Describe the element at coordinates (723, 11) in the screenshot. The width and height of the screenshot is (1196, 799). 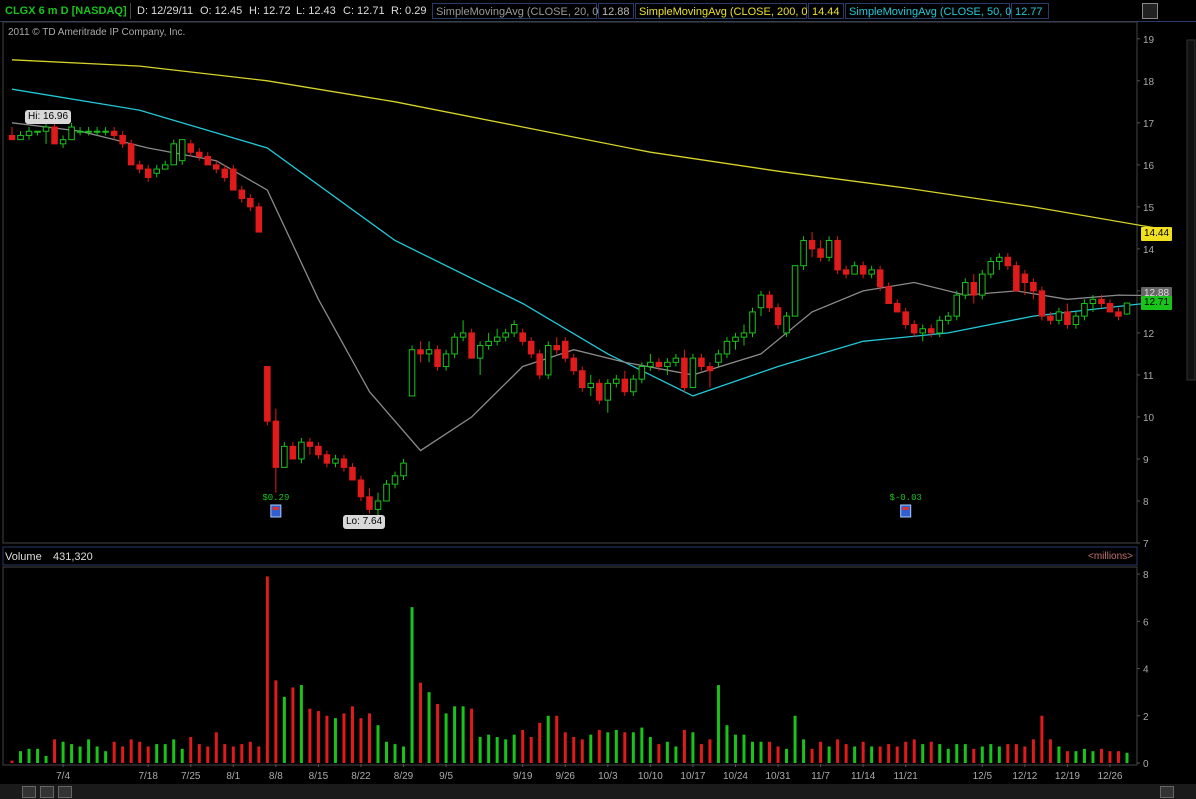
I see `sma200-study-label: SimpleMovingAvg (CLOSE, 200, 0)` at that location.